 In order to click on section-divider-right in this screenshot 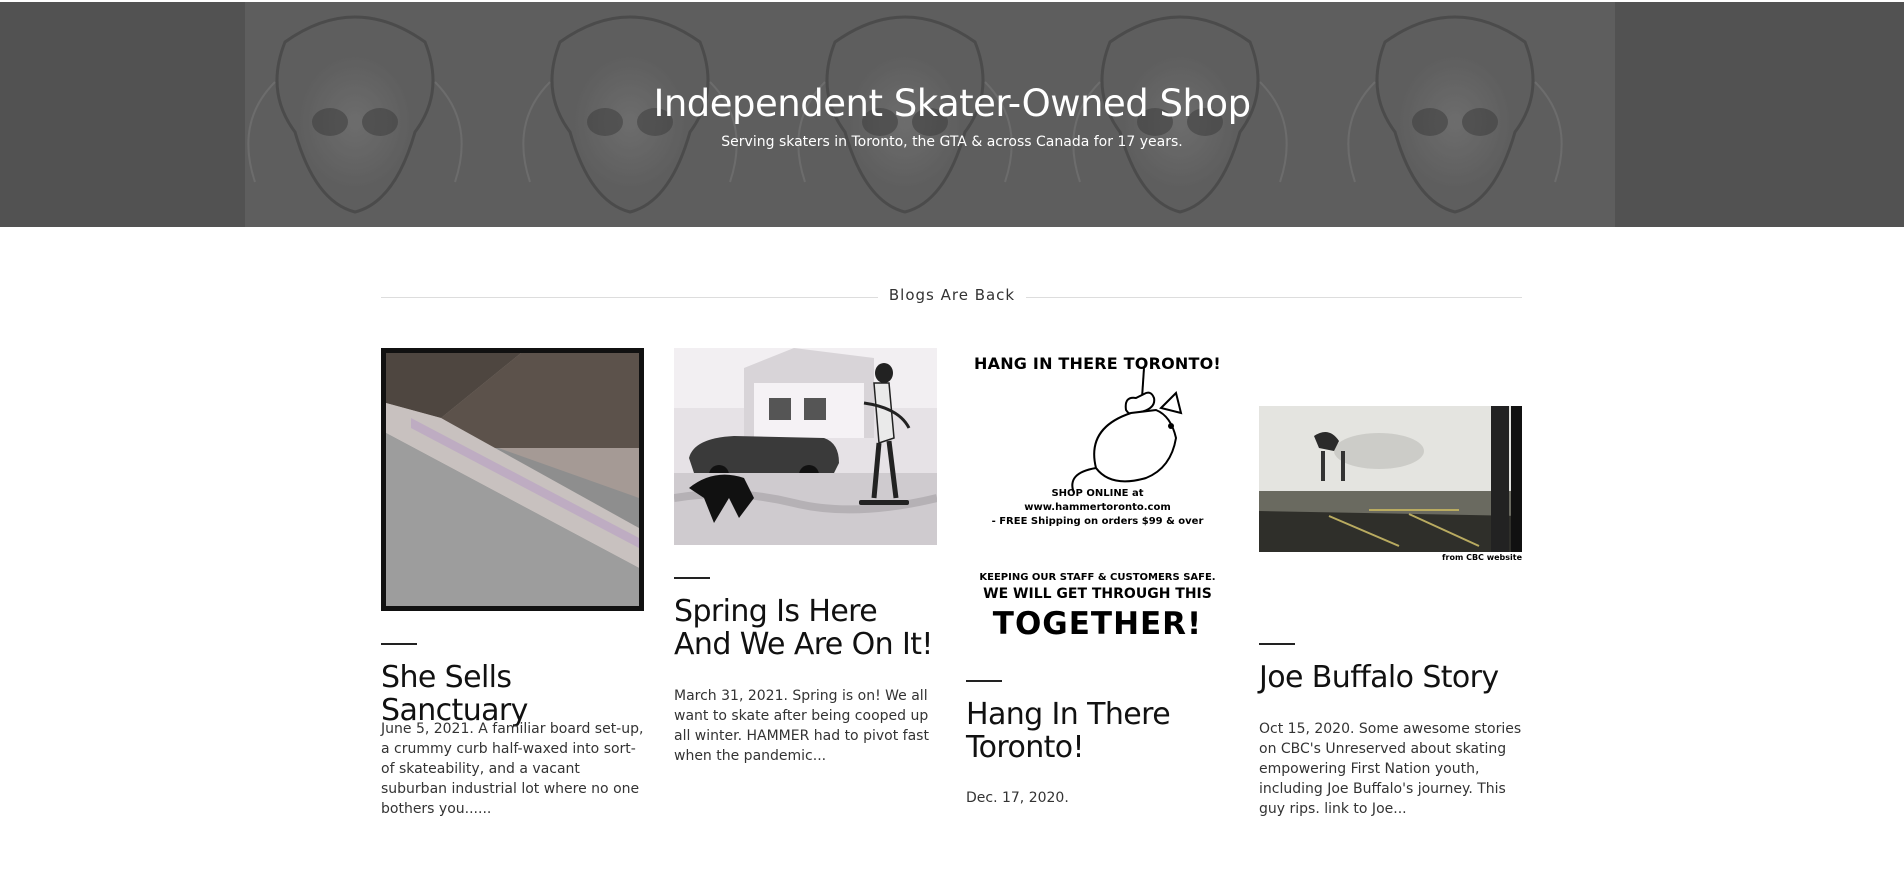, I will do `click(1274, 297)`.